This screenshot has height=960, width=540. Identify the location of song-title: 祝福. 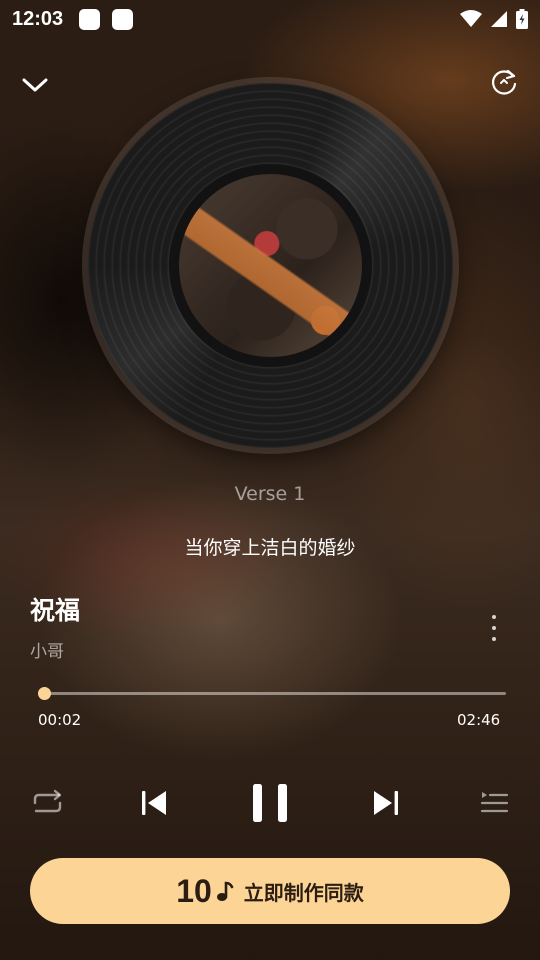
(55, 610).